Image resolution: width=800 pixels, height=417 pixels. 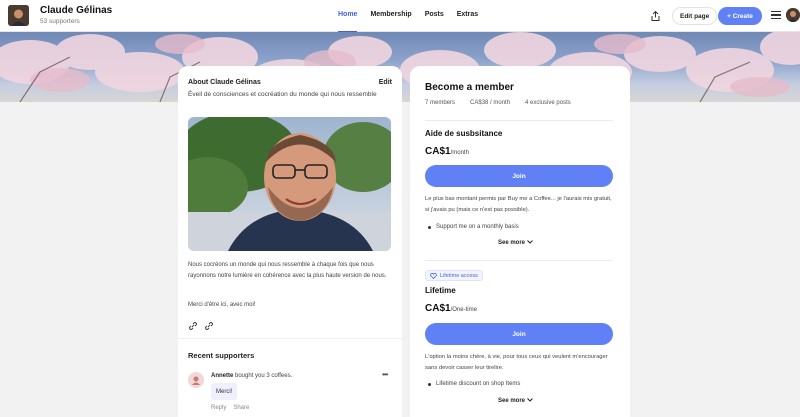 I want to click on lifetime-access-badge: Lifetime access, so click(x=454, y=275).